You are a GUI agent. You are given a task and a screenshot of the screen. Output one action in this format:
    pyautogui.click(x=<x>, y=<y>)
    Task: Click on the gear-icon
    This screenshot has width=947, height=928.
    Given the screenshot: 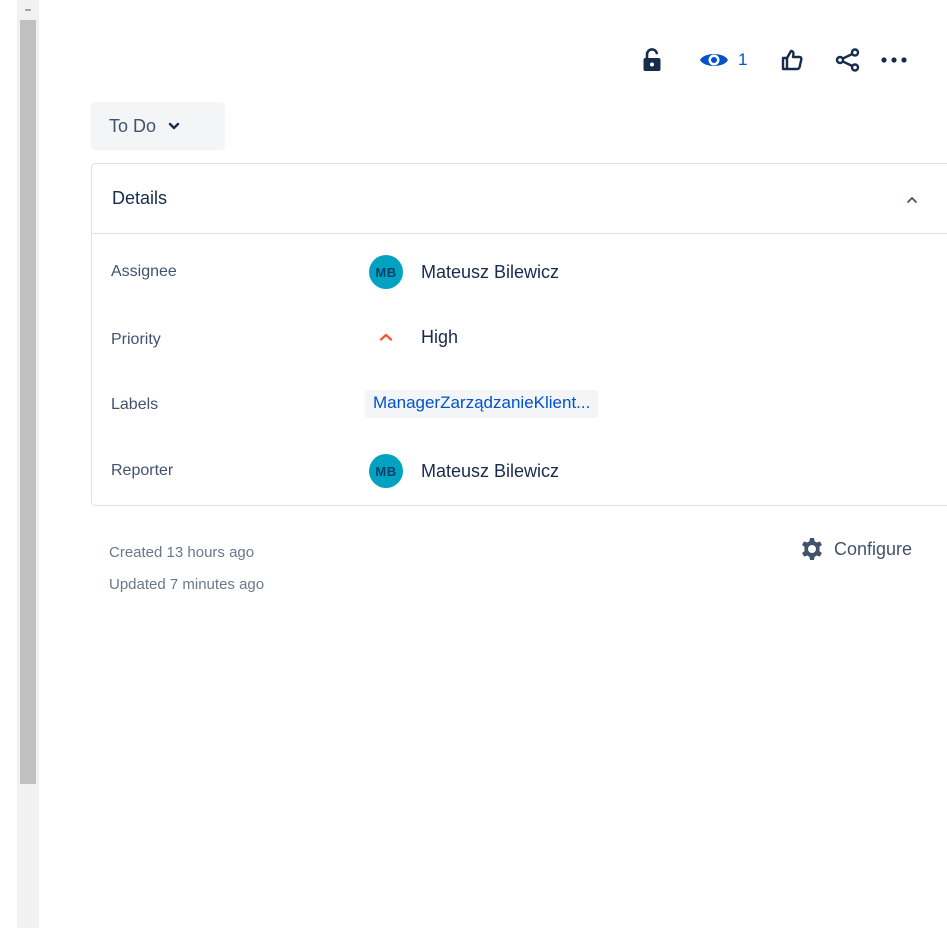 What is the action you would take?
    pyautogui.click(x=812, y=549)
    